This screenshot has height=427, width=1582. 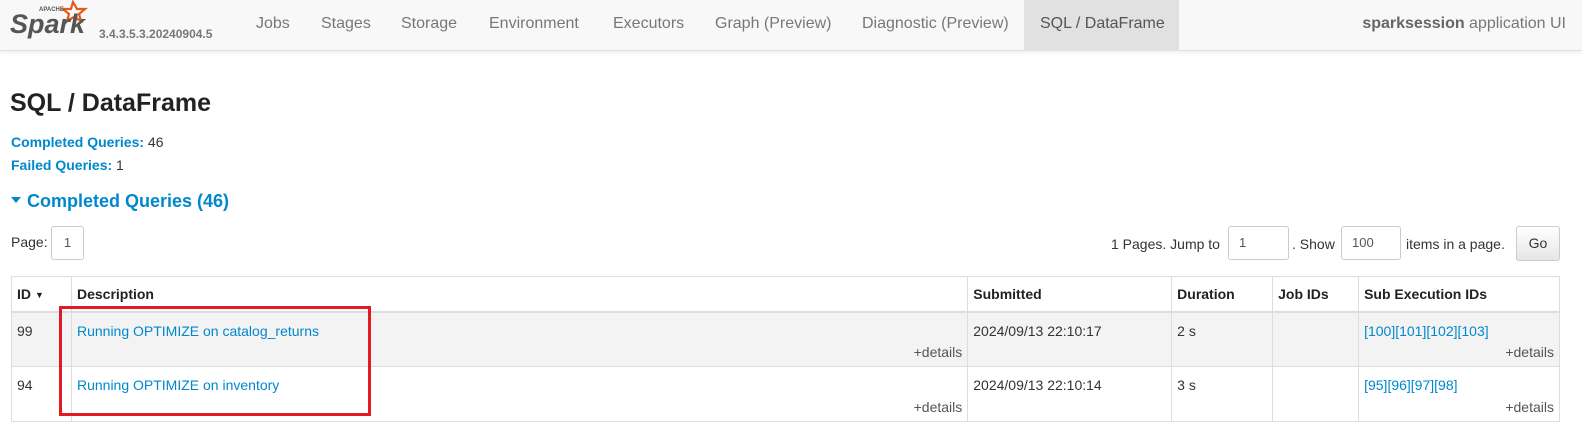 I want to click on sub-execution-link: [102], so click(x=1441, y=331).